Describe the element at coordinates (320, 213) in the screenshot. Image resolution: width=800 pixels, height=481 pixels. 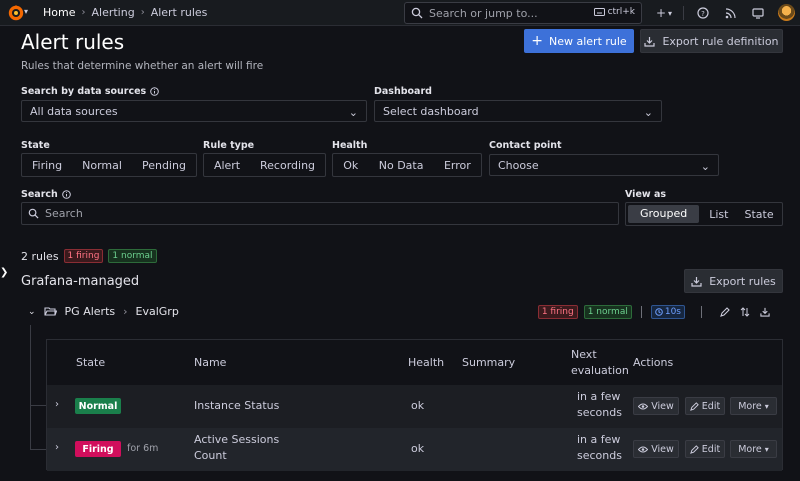
I see `rule-search-input: Search` at that location.